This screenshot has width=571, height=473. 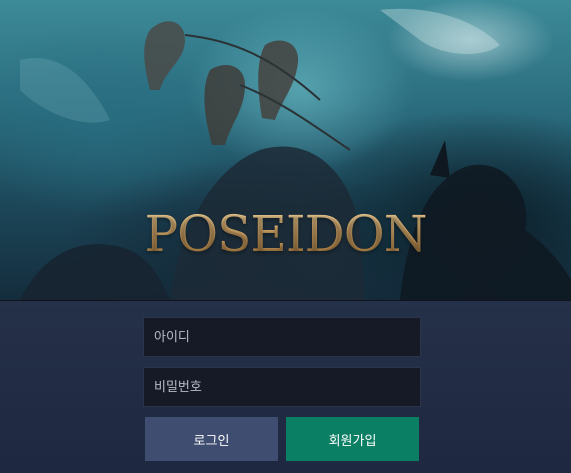 What do you see at coordinates (211, 439) in the screenshot?
I see `login-button: 로그인` at bounding box center [211, 439].